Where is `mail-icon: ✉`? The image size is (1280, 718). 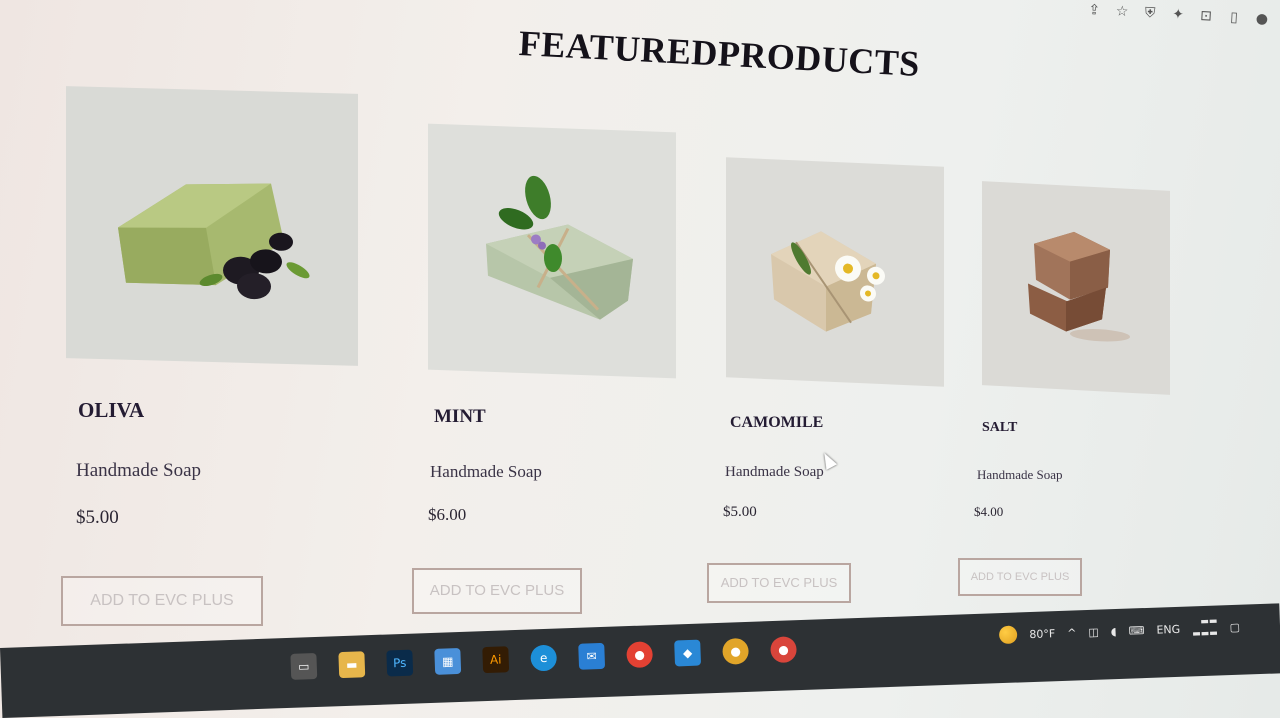
mail-icon: ✉ is located at coordinates (592, 656).